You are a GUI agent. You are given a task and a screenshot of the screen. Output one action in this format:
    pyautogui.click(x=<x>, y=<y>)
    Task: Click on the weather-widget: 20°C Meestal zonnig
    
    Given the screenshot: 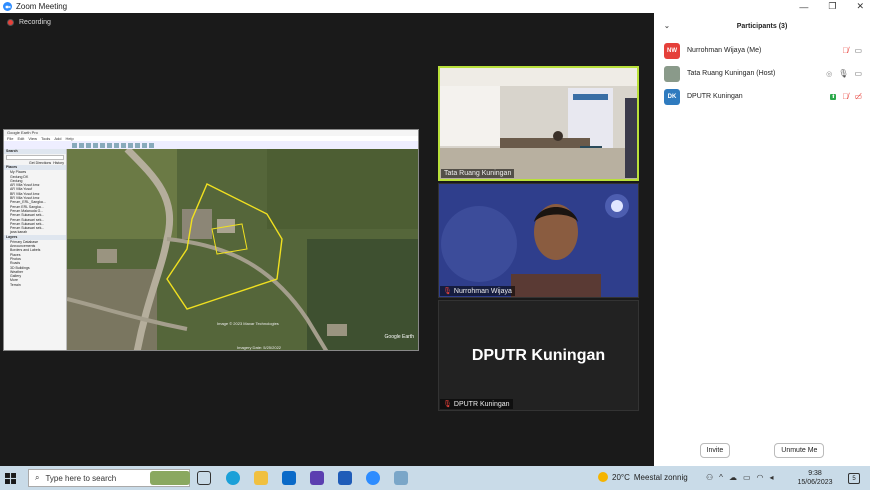 What is the action you would take?
    pyautogui.click(x=643, y=477)
    